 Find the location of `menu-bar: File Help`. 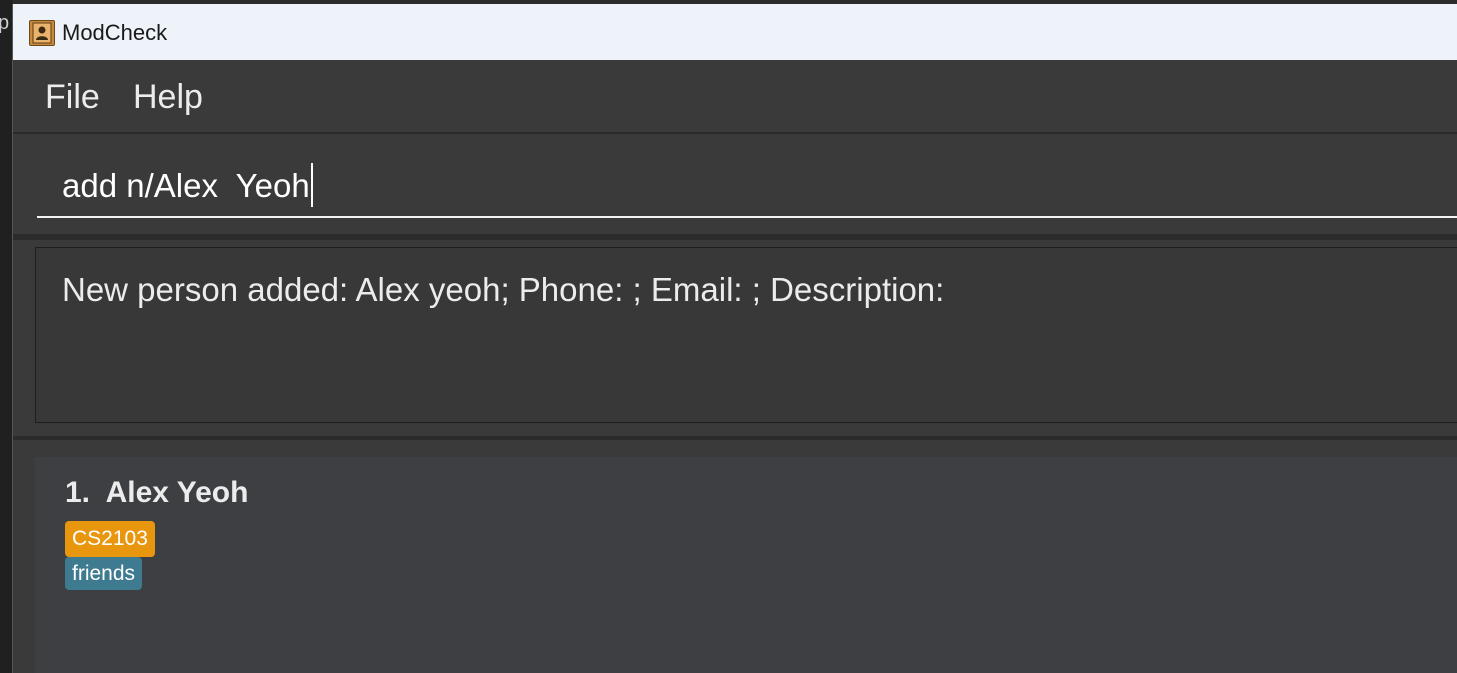

menu-bar: File Help is located at coordinates (735, 97).